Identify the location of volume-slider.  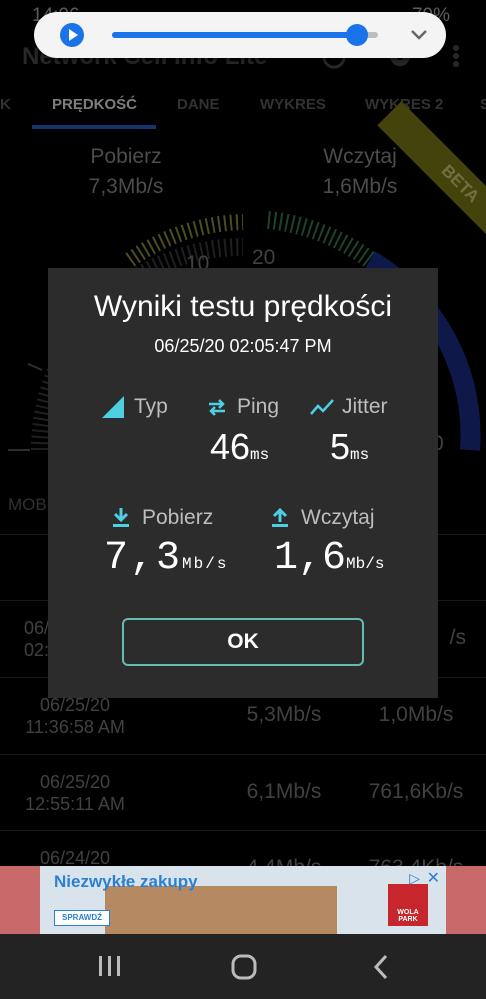
(245, 35).